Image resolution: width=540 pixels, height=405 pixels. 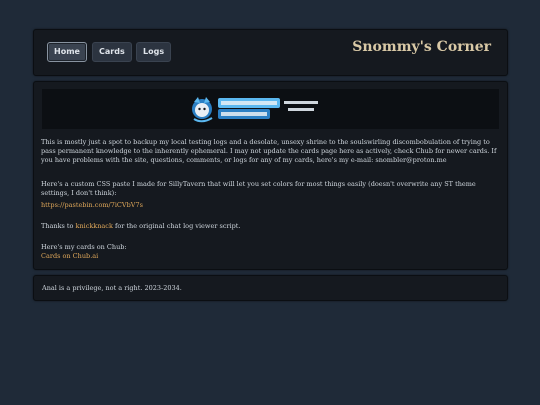 I want to click on banner, so click(x=270, y=109).